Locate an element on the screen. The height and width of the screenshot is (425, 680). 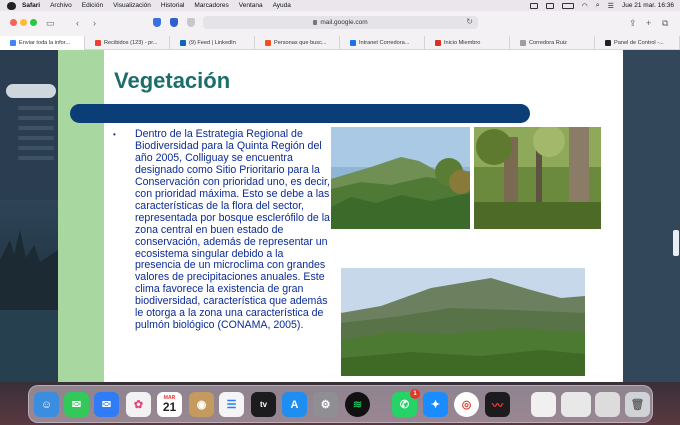
back-icon: ‹ is located at coordinates (77, 23).